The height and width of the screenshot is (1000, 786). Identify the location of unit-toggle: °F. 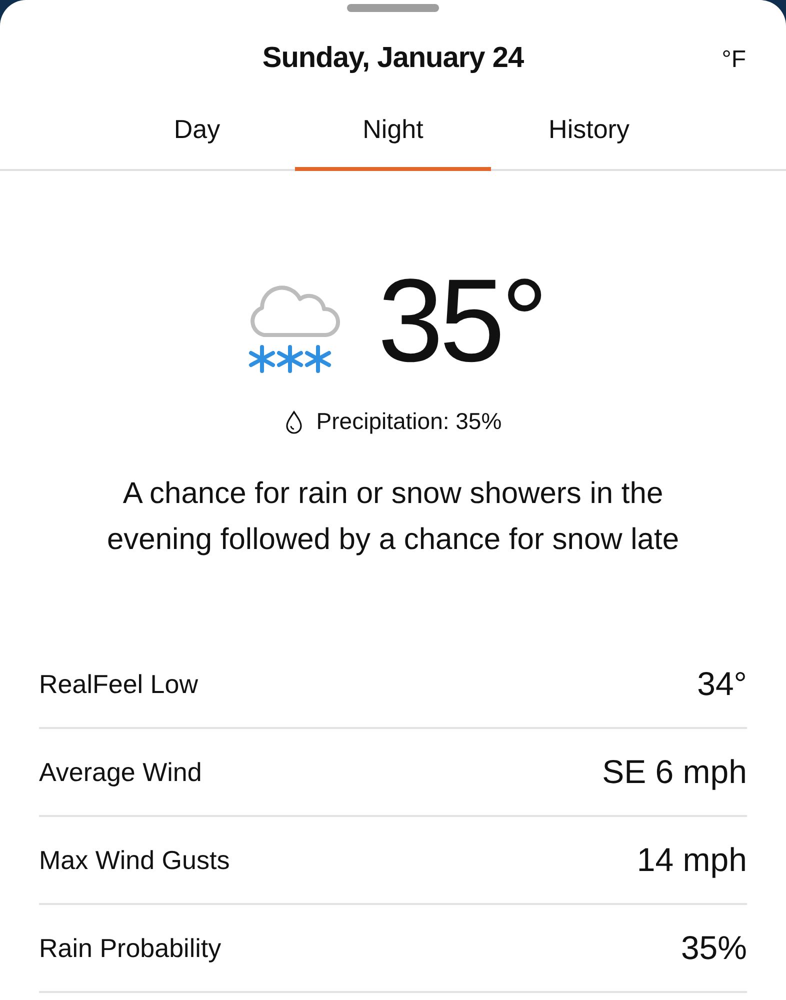
(734, 60).